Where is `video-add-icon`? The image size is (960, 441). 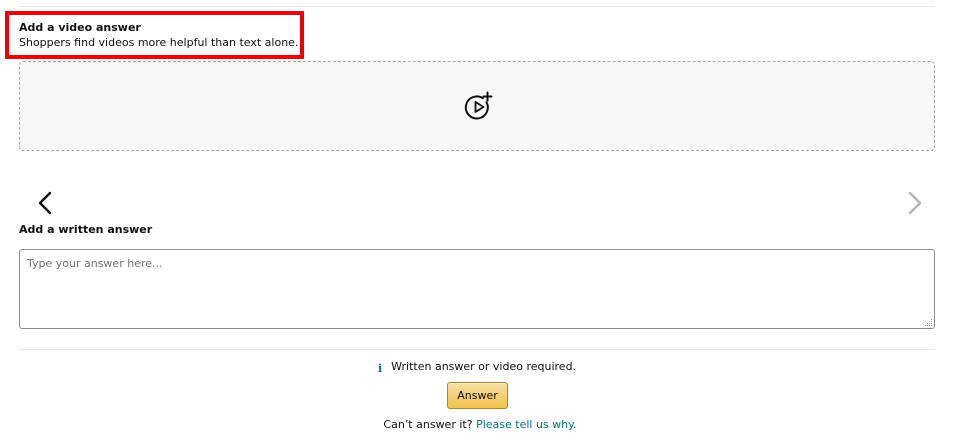 video-add-icon is located at coordinates (478, 105).